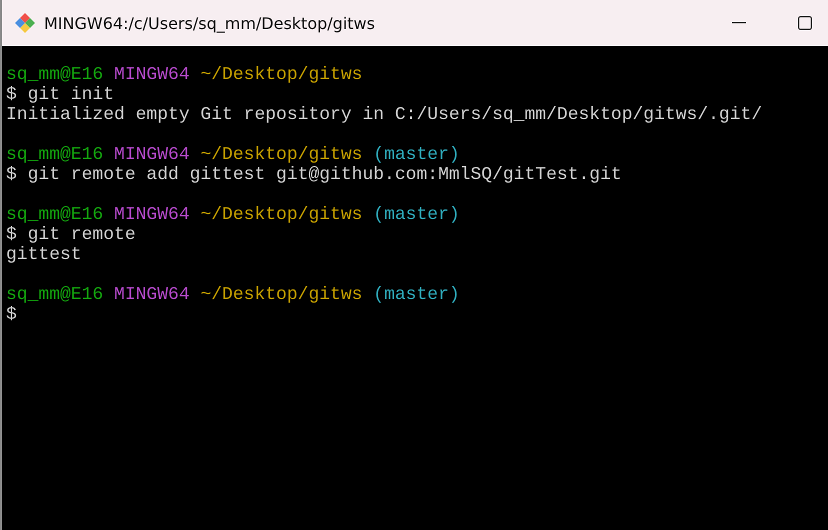 Image resolution: width=828 pixels, height=530 pixels. Describe the element at coordinates (210, 23) in the screenshot. I see `window-title: MINGW64:/c/Users/sq_mm/Desktop/gitws` at that location.